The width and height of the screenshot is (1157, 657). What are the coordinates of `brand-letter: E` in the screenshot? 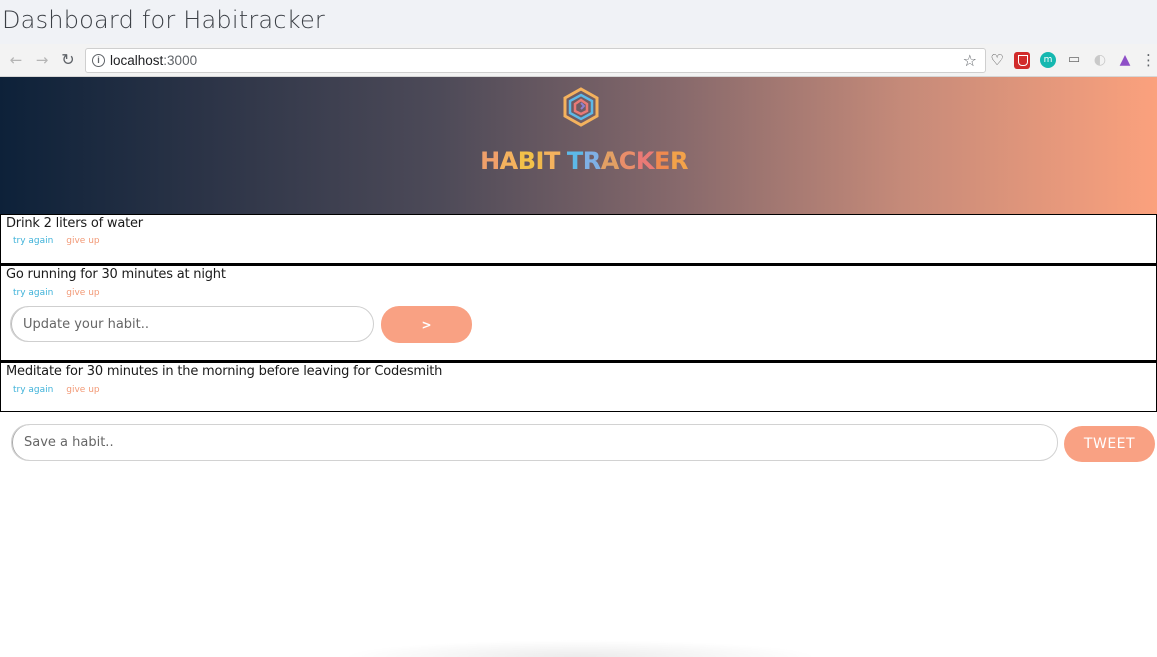 It's located at (662, 161).